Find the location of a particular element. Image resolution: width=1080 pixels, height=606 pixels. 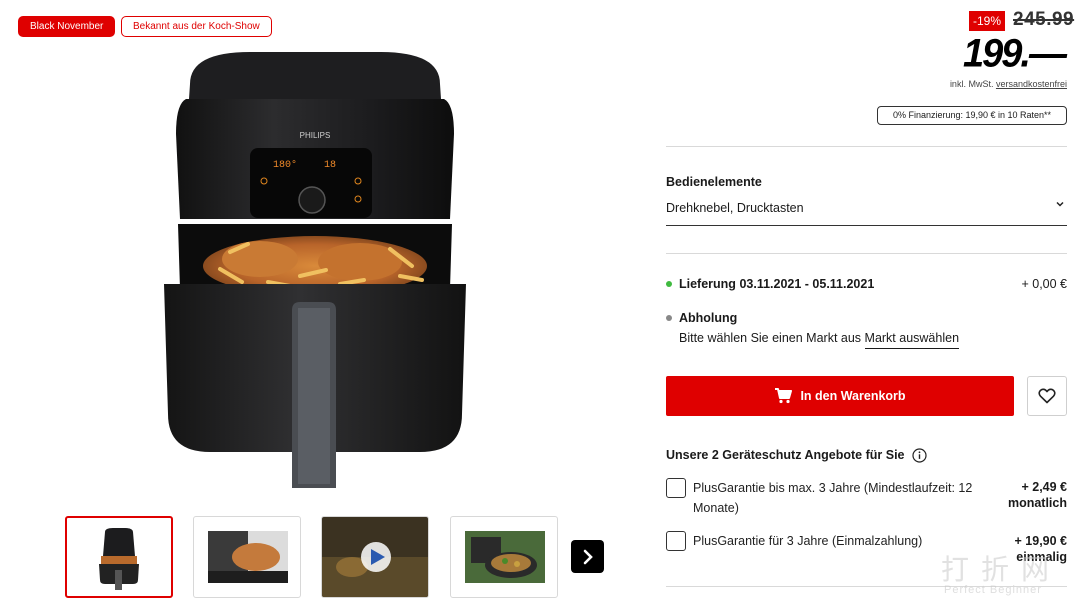

protection-title: Unsere 2 Geräteschutz Angebote für Sie is located at coordinates (785, 455).